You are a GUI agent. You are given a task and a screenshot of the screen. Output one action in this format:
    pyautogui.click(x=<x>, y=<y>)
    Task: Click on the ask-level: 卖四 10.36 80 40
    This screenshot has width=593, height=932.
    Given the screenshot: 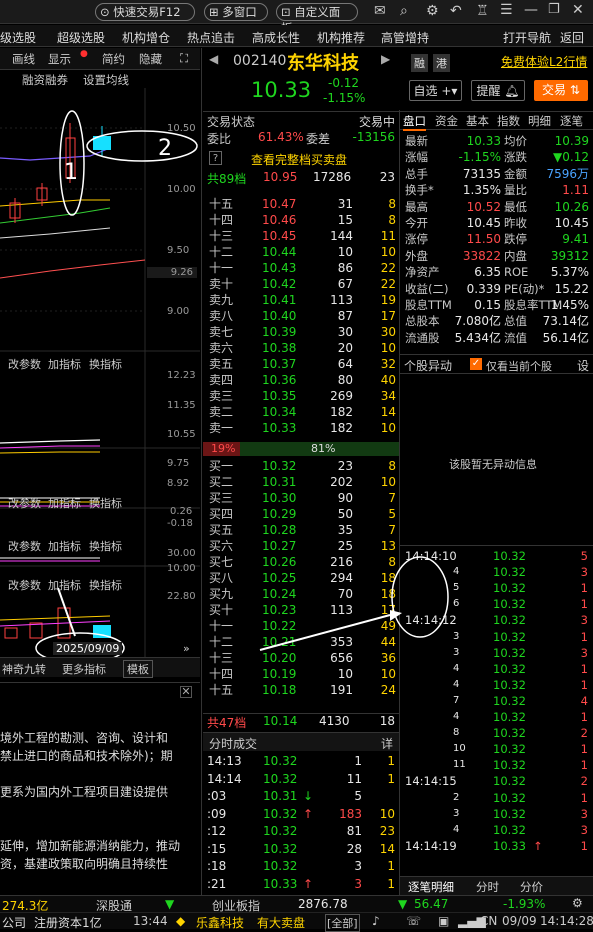 What is the action you would take?
    pyautogui.click(x=300, y=380)
    